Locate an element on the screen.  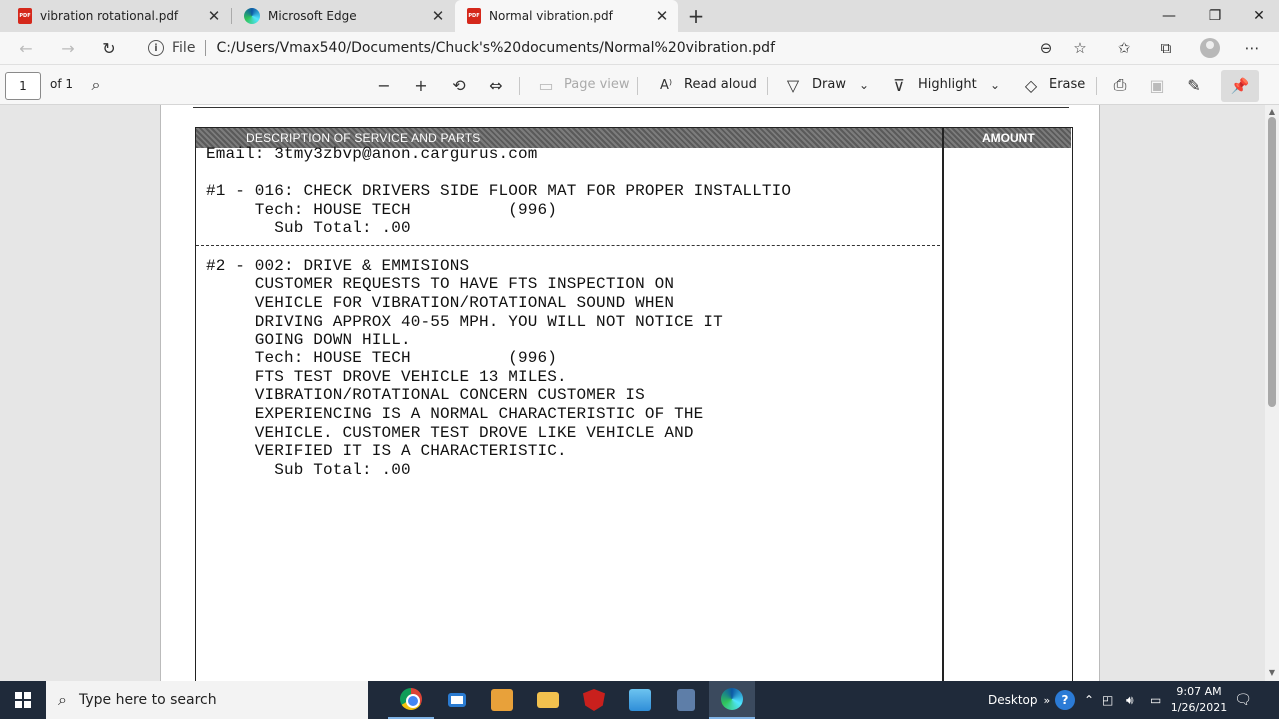
favorites-icon: ✩ is located at coordinates (1124, 48).